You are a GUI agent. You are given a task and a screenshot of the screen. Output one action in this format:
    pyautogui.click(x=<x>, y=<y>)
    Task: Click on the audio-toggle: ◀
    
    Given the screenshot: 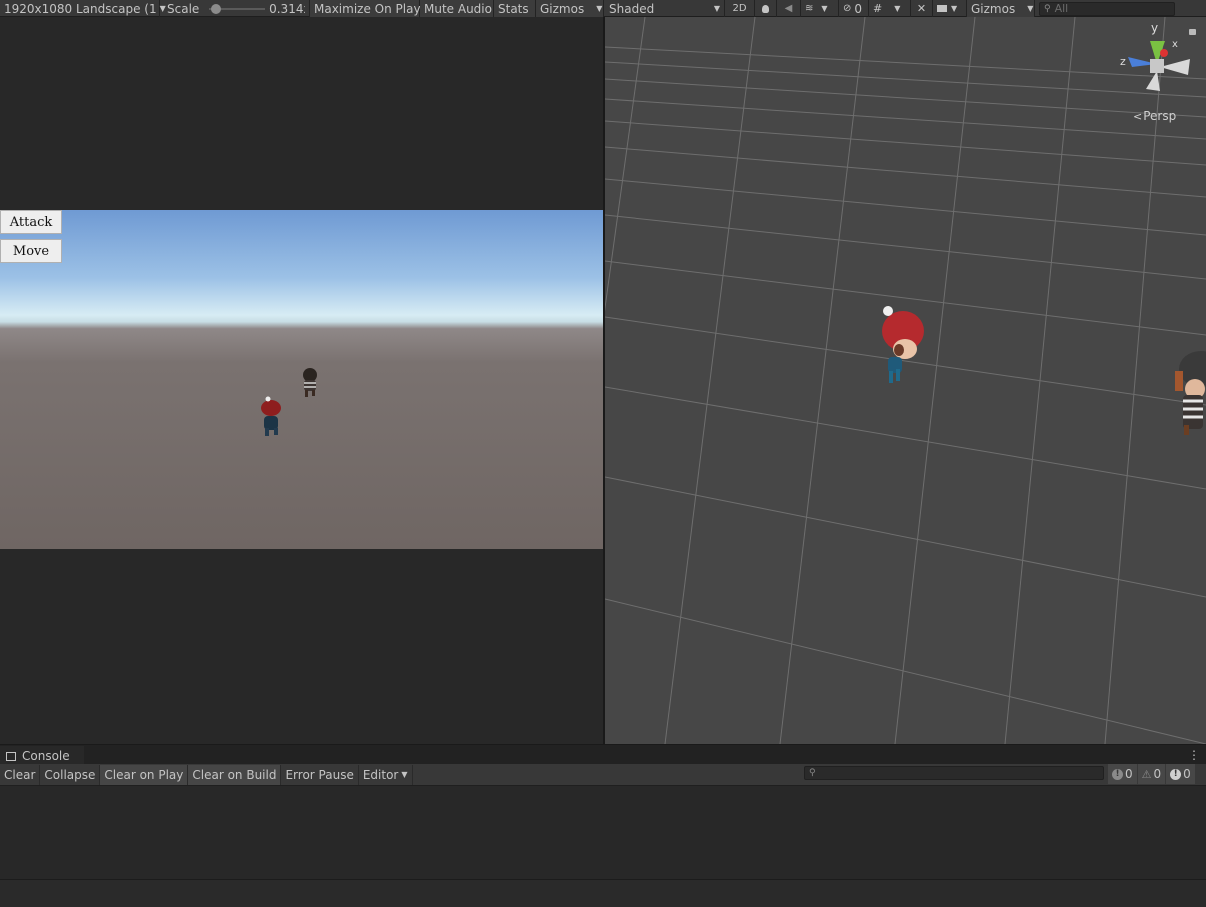 What is the action you would take?
    pyautogui.click(x=789, y=8)
    